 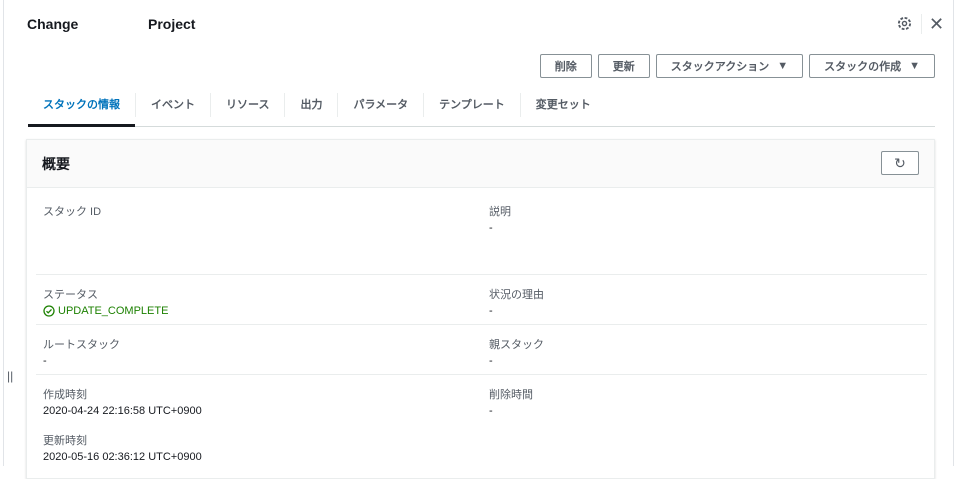 I want to click on field-label: 更新時刻, so click(x=65, y=441).